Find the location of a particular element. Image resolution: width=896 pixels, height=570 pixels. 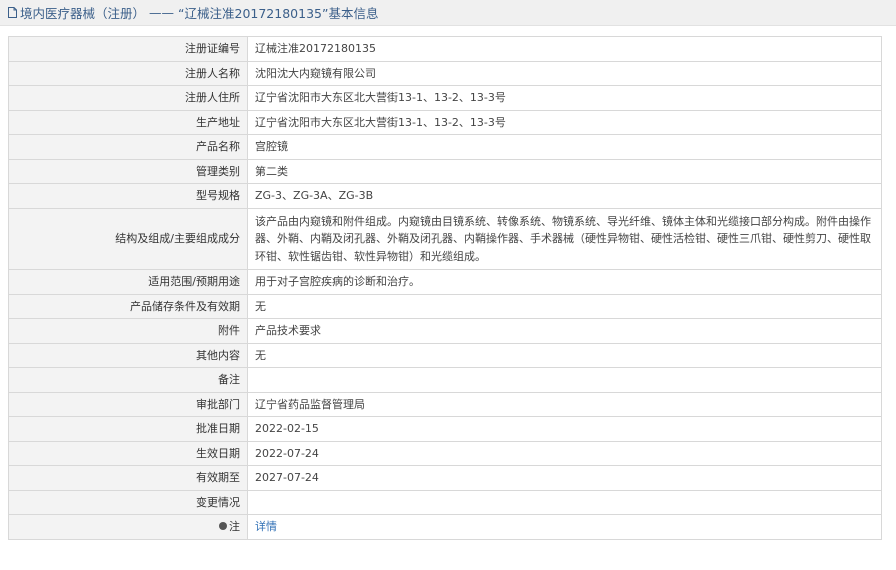

table-row: 适用范围/预期用途 用于对子宫腔疾病的诊断和治疗。 is located at coordinates (445, 282).